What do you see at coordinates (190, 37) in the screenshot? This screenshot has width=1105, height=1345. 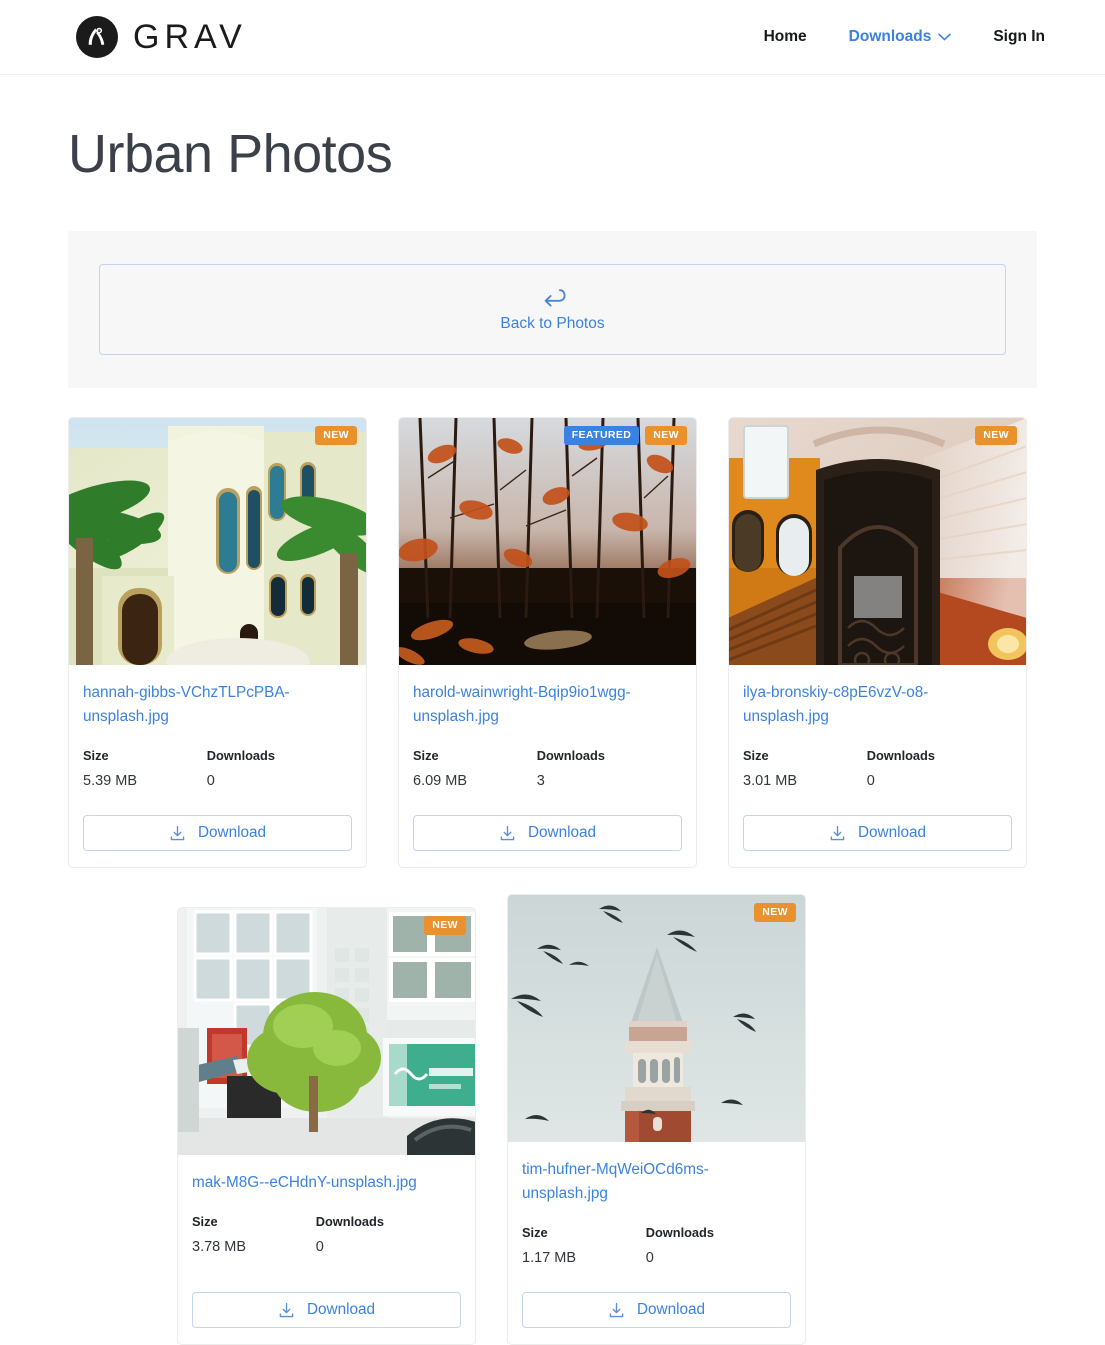 I see `brand-name: GRAV` at bounding box center [190, 37].